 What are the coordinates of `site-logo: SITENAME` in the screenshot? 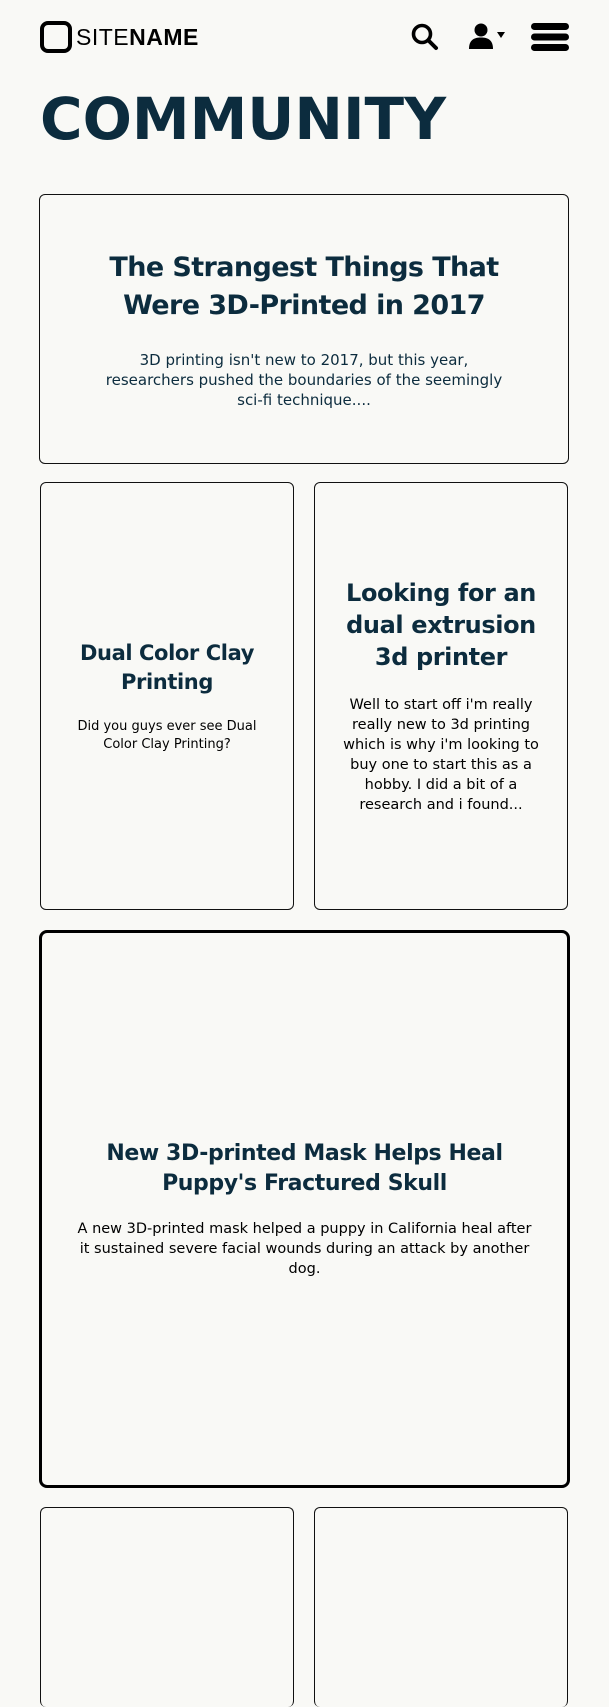 It's located at (119, 37).